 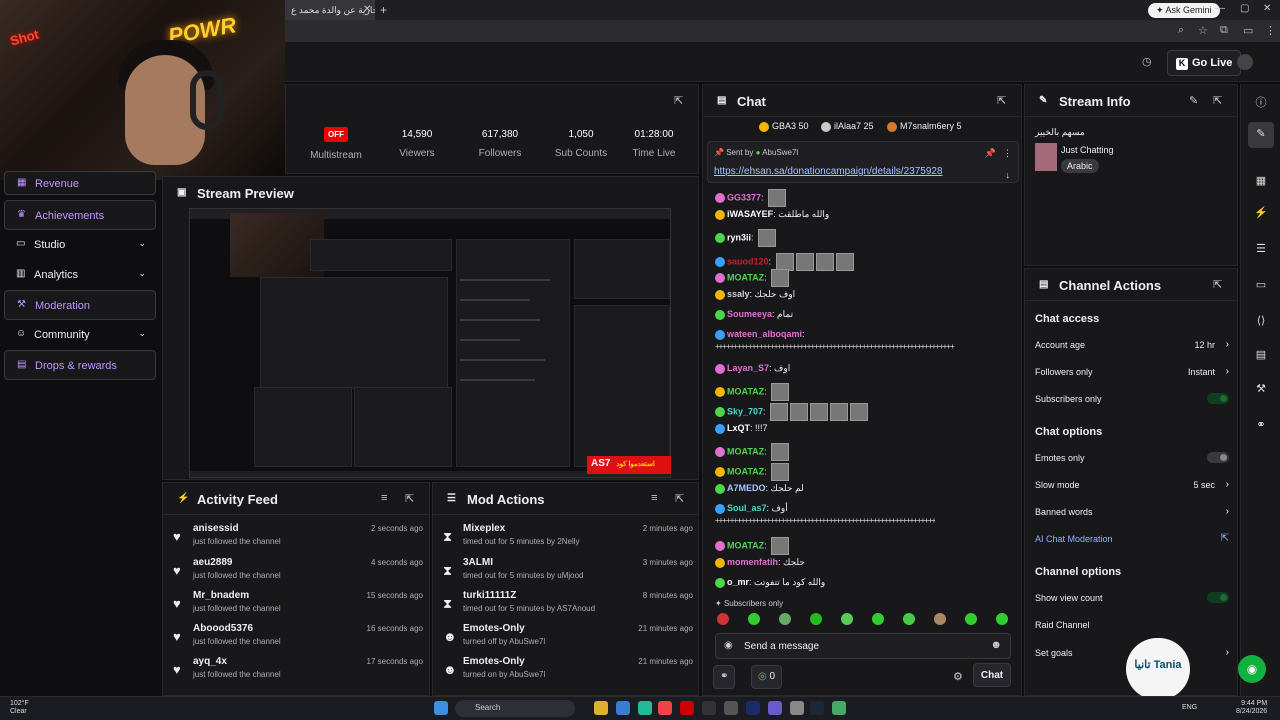 I want to click on chat-username: GG3377, so click(x=744, y=197).